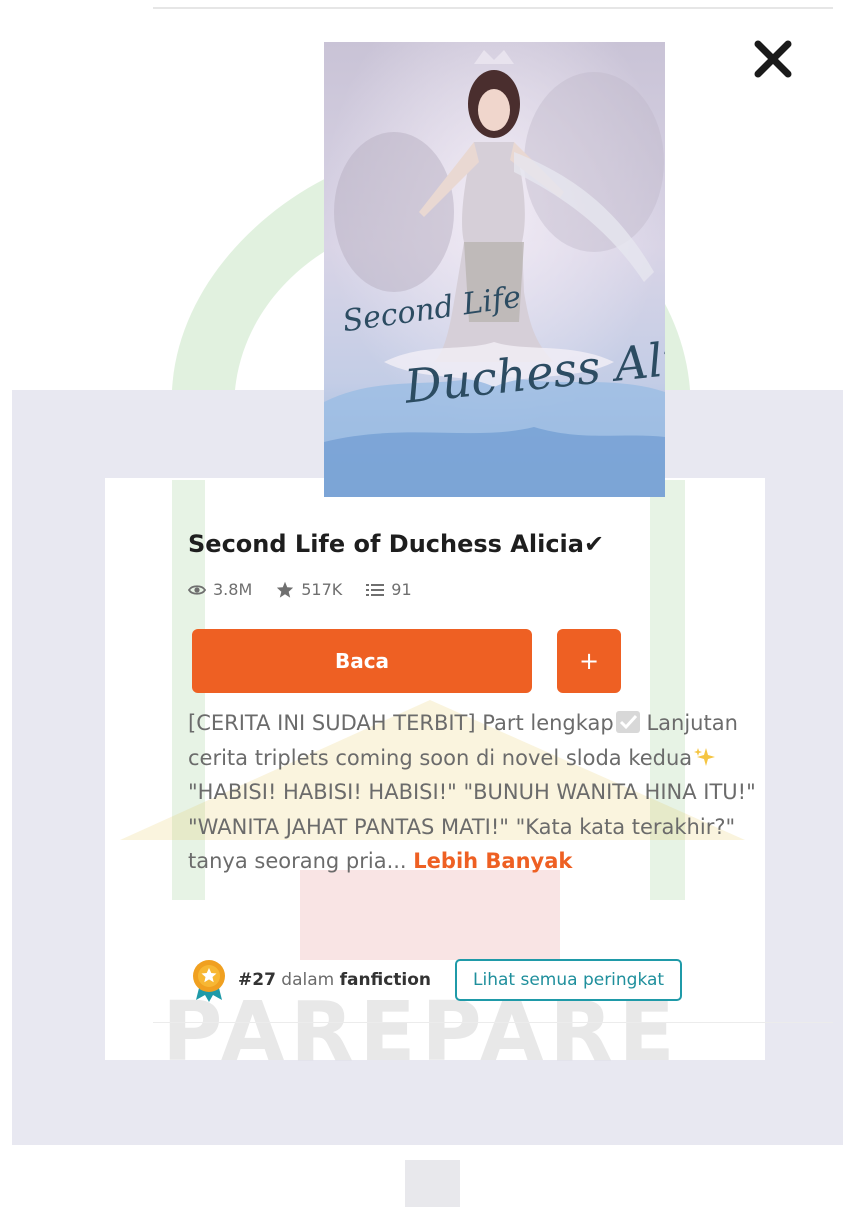  What do you see at coordinates (322, 589) in the screenshot?
I see `votes-count: 517K` at bounding box center [322, 589].